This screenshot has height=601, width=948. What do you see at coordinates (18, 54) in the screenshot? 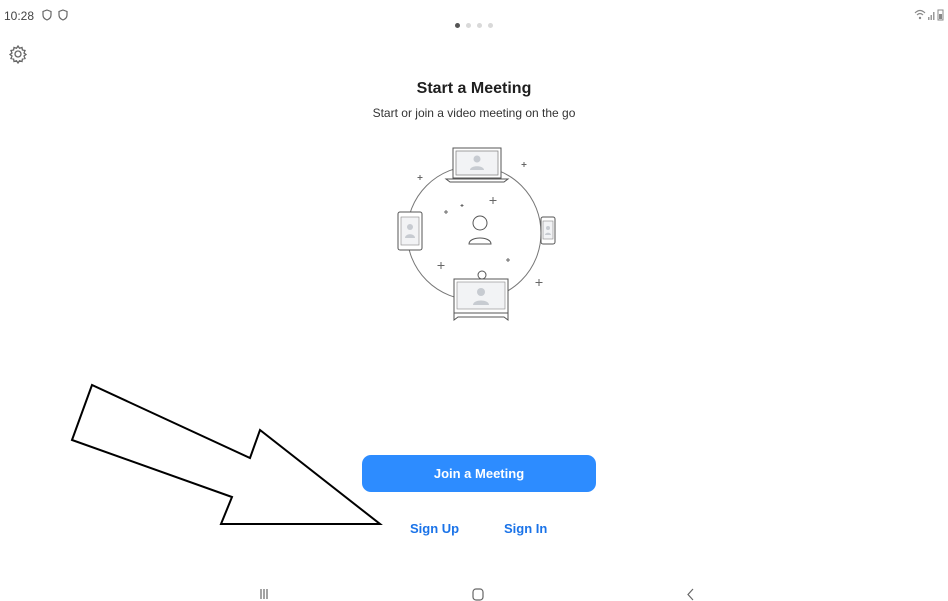
I see `gear-icon` at bounding box center [18, 54].